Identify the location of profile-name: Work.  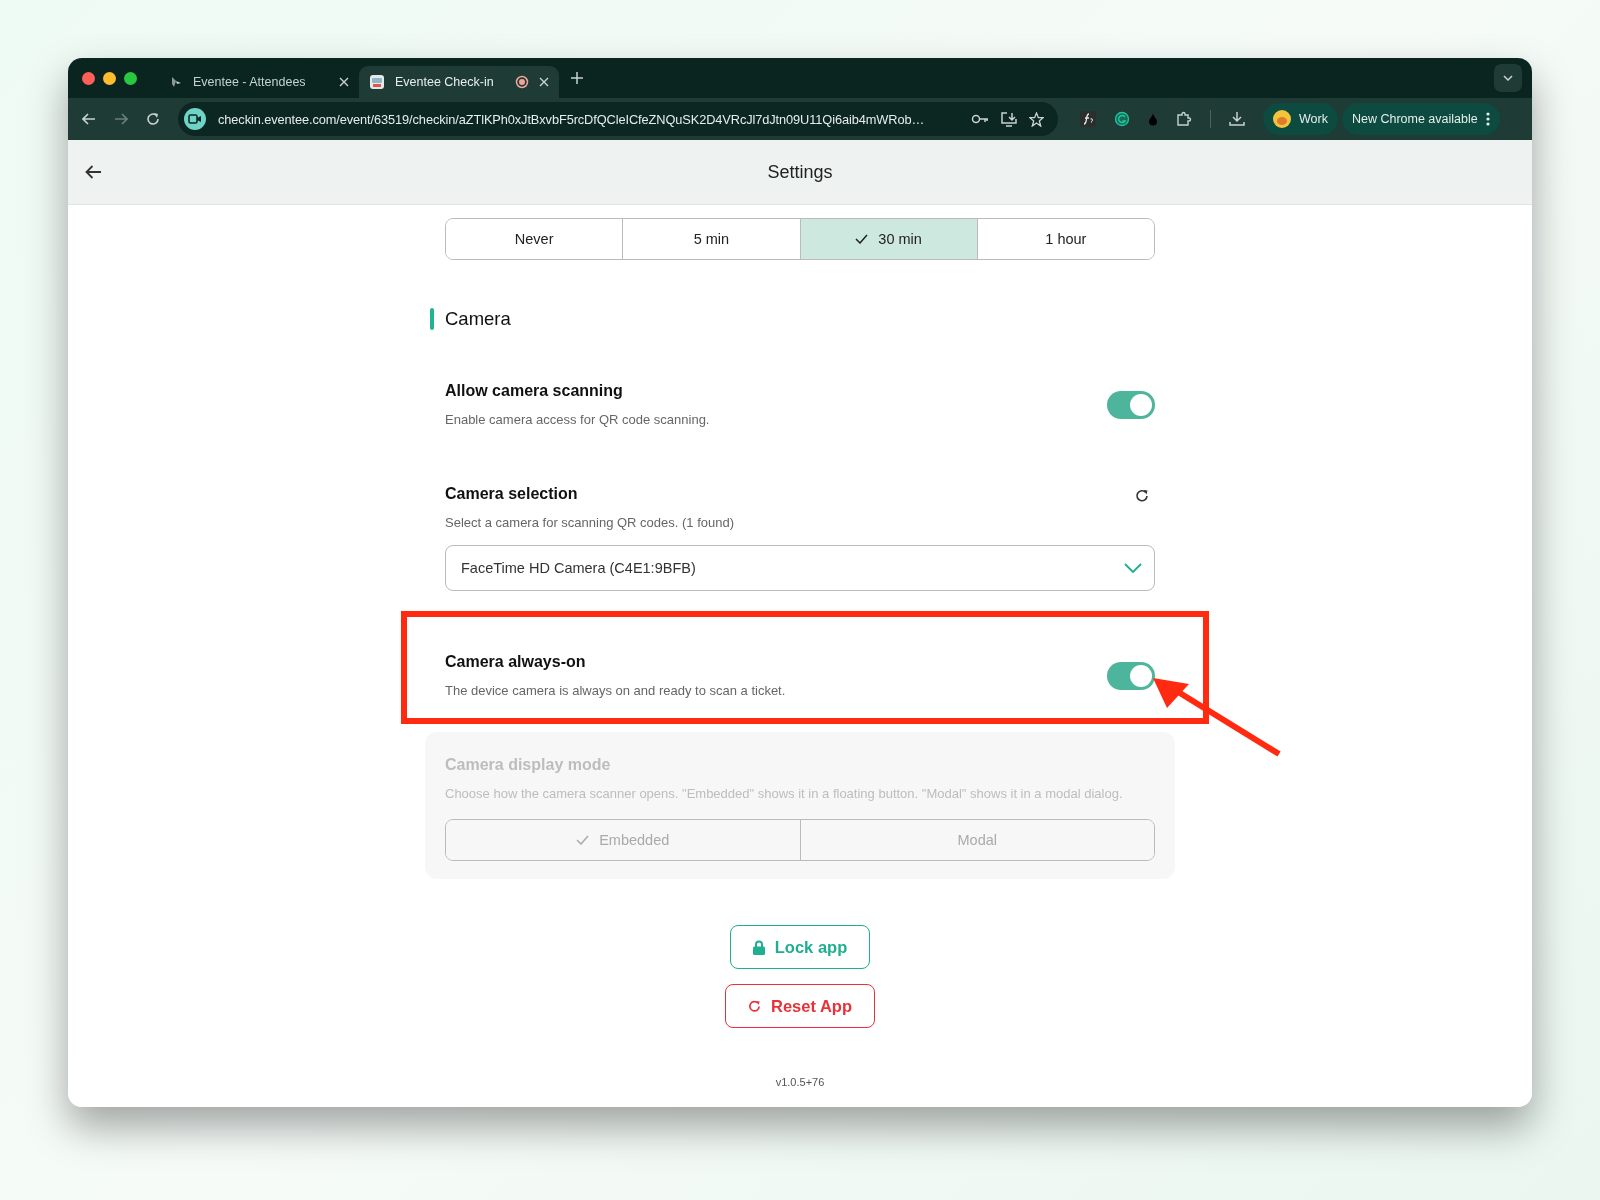
(1313, 119).